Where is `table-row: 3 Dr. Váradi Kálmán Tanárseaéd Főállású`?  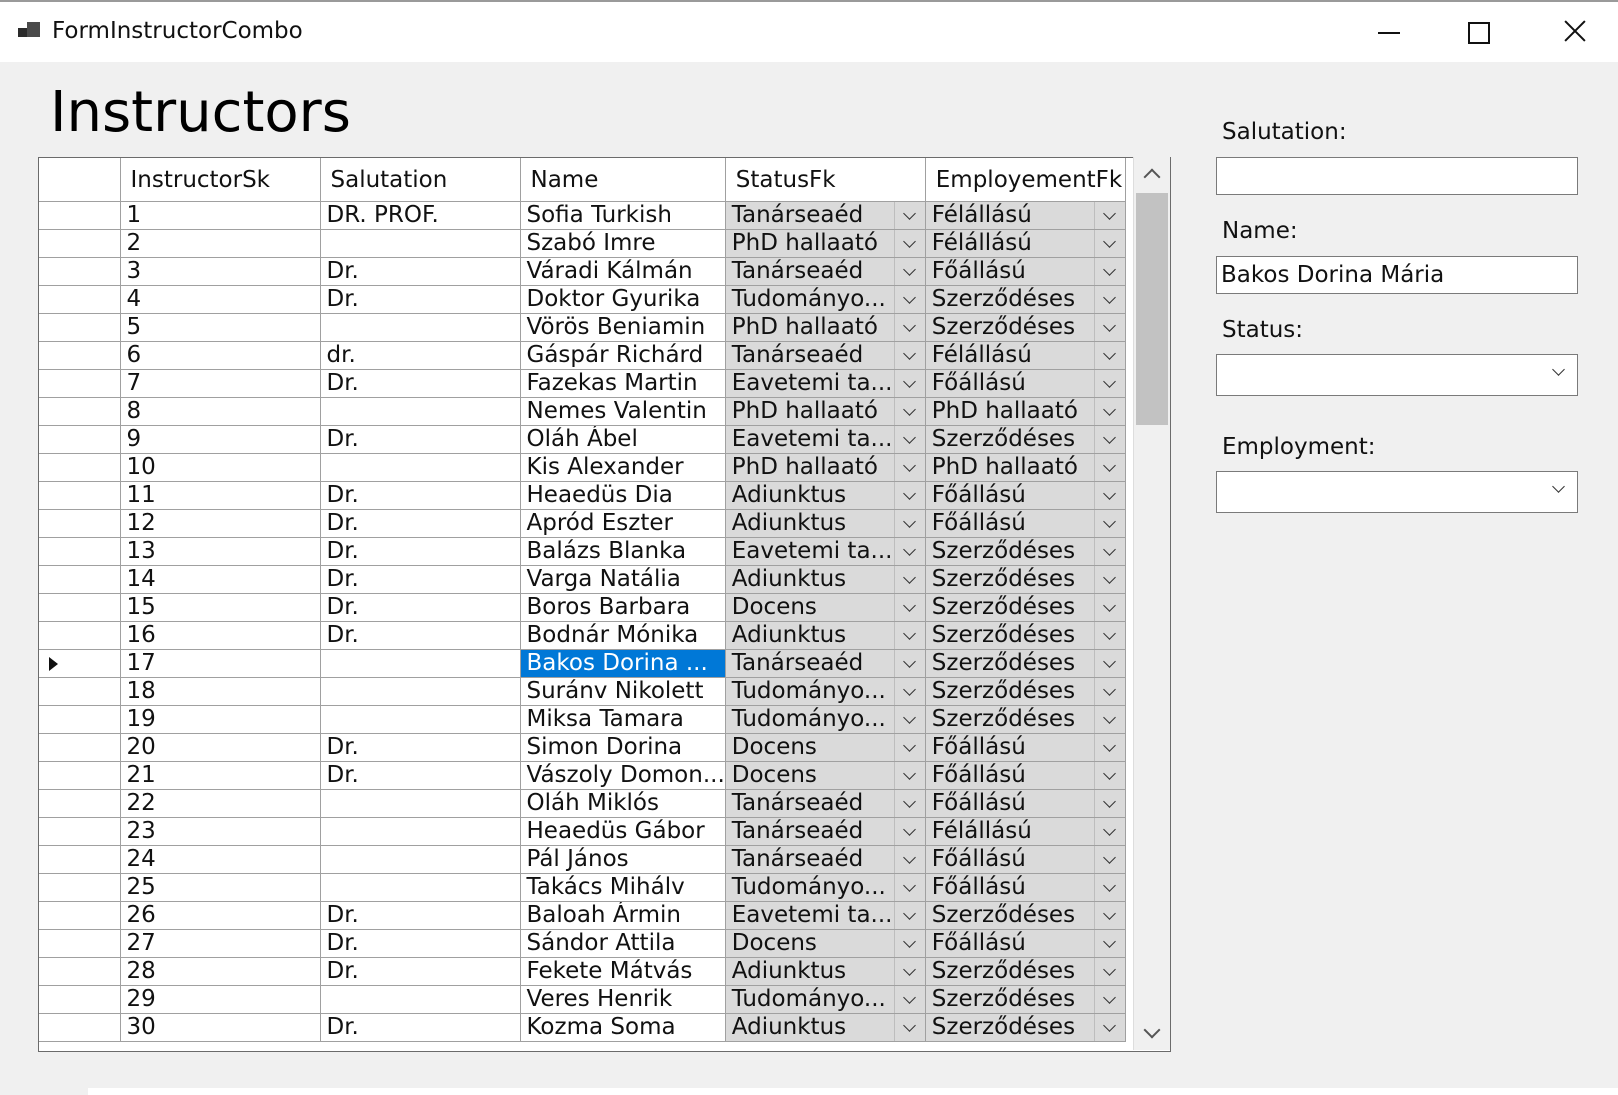
table-row: 3 Dr. Váradi Kálmán Tanárseaéd Főállású is located at coordinates (582, 271).